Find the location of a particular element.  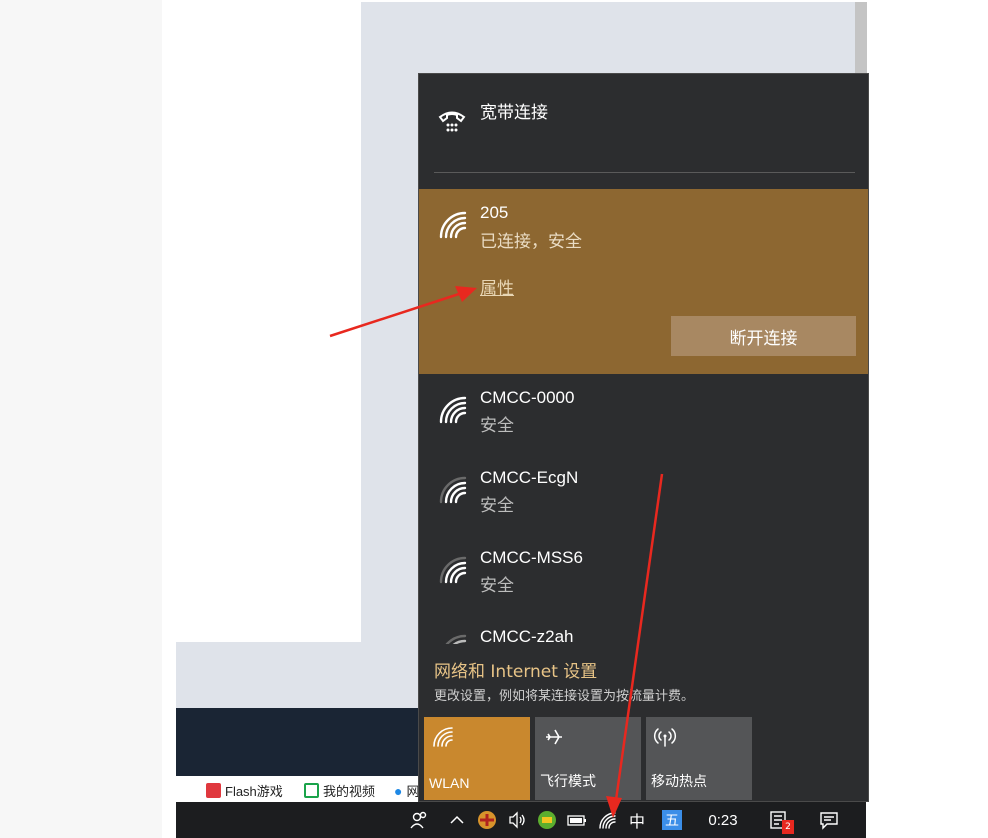

app-tray-icon is located at coordinates (487, 820).